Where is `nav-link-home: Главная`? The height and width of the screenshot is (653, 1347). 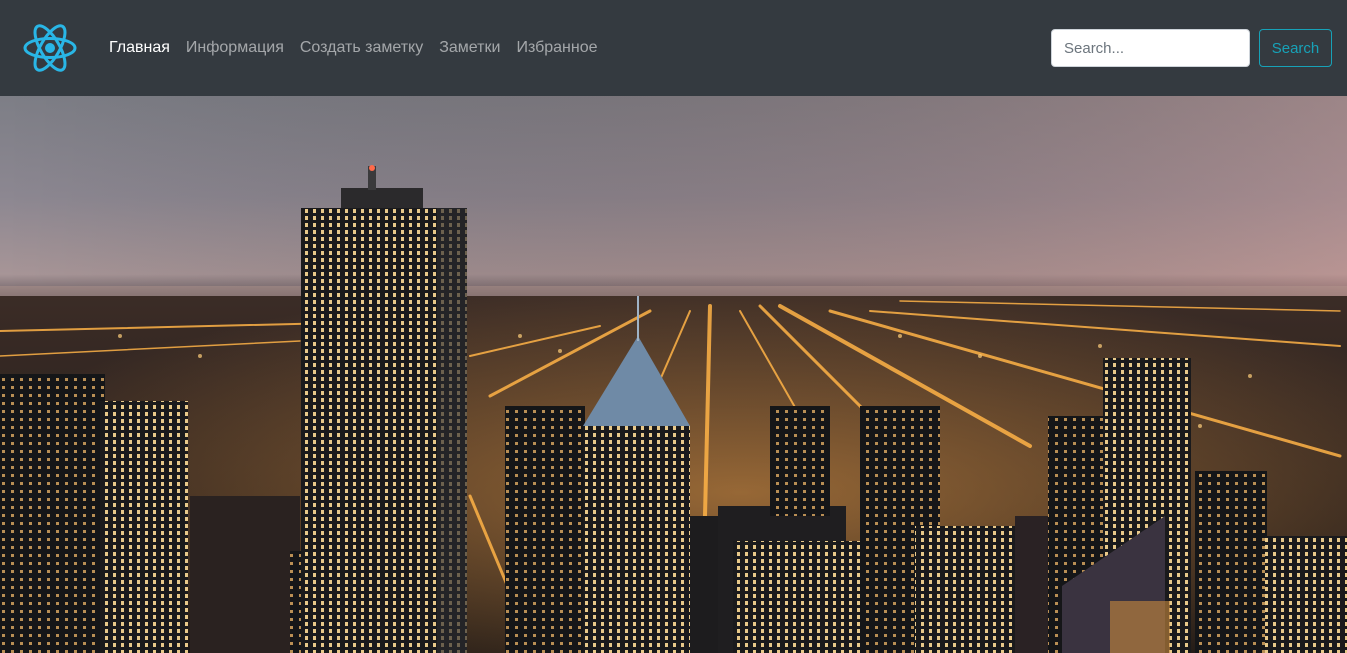 nav-link-home: Главная is located at coordinates (139, 48).